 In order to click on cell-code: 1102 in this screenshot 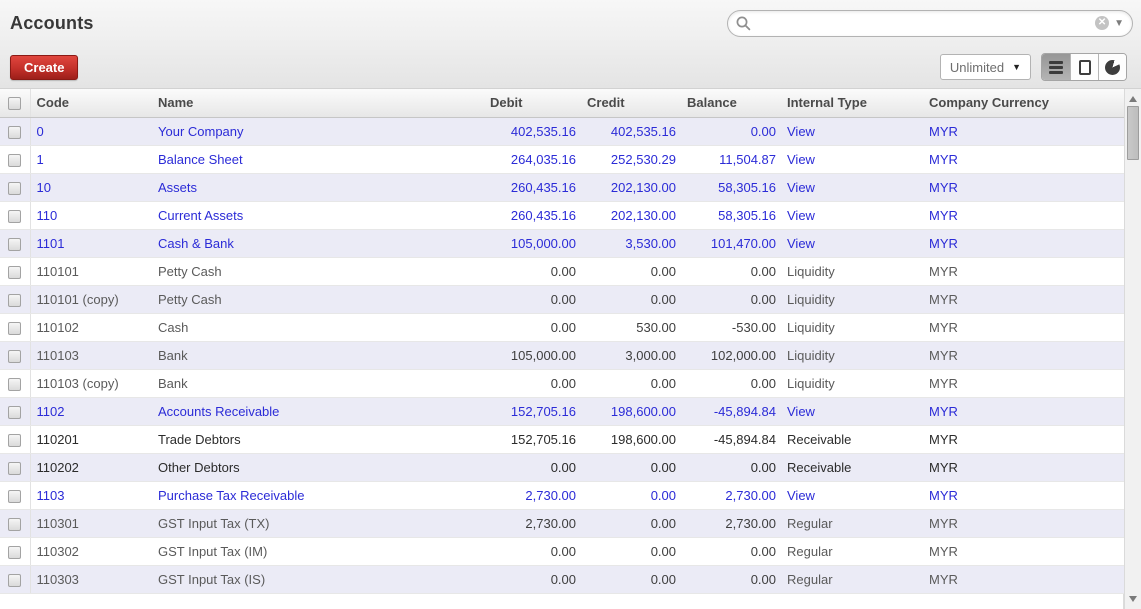, I will do `click(91, 411)`.